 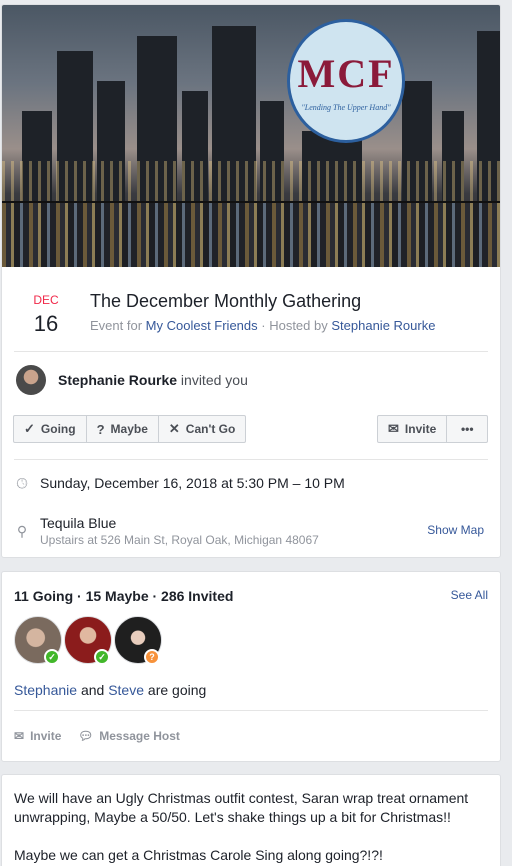 What do you see at coordinates (383, 325) in the screenshot?
I see `host-link: Stephanie Rourke` at bounding box center [383, 325].